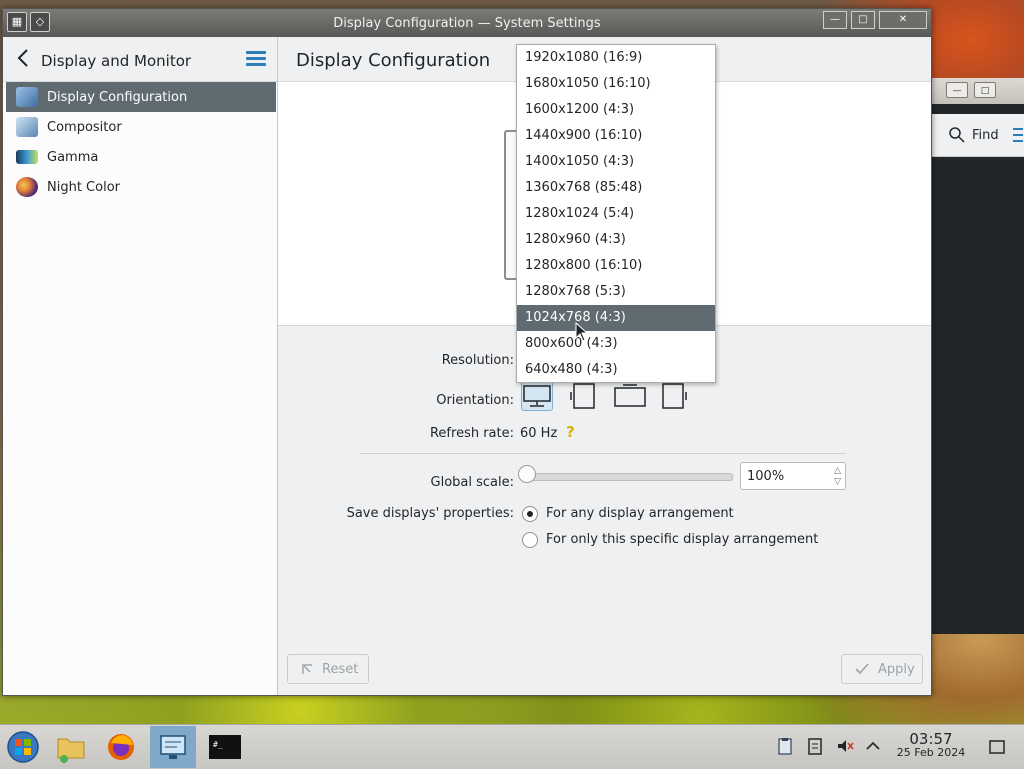 The image size is (1024, 769). I want to click on resolution-option: 1920x1080 (16:9), so click(616, 58).